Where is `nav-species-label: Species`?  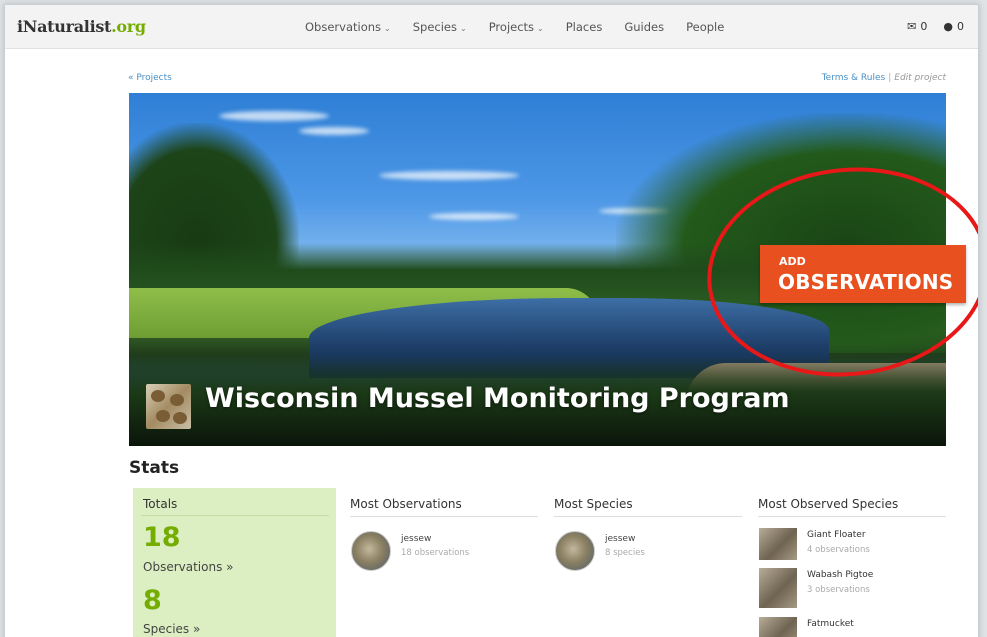 nav-species-label: Species is located at coordinates (434, 27).